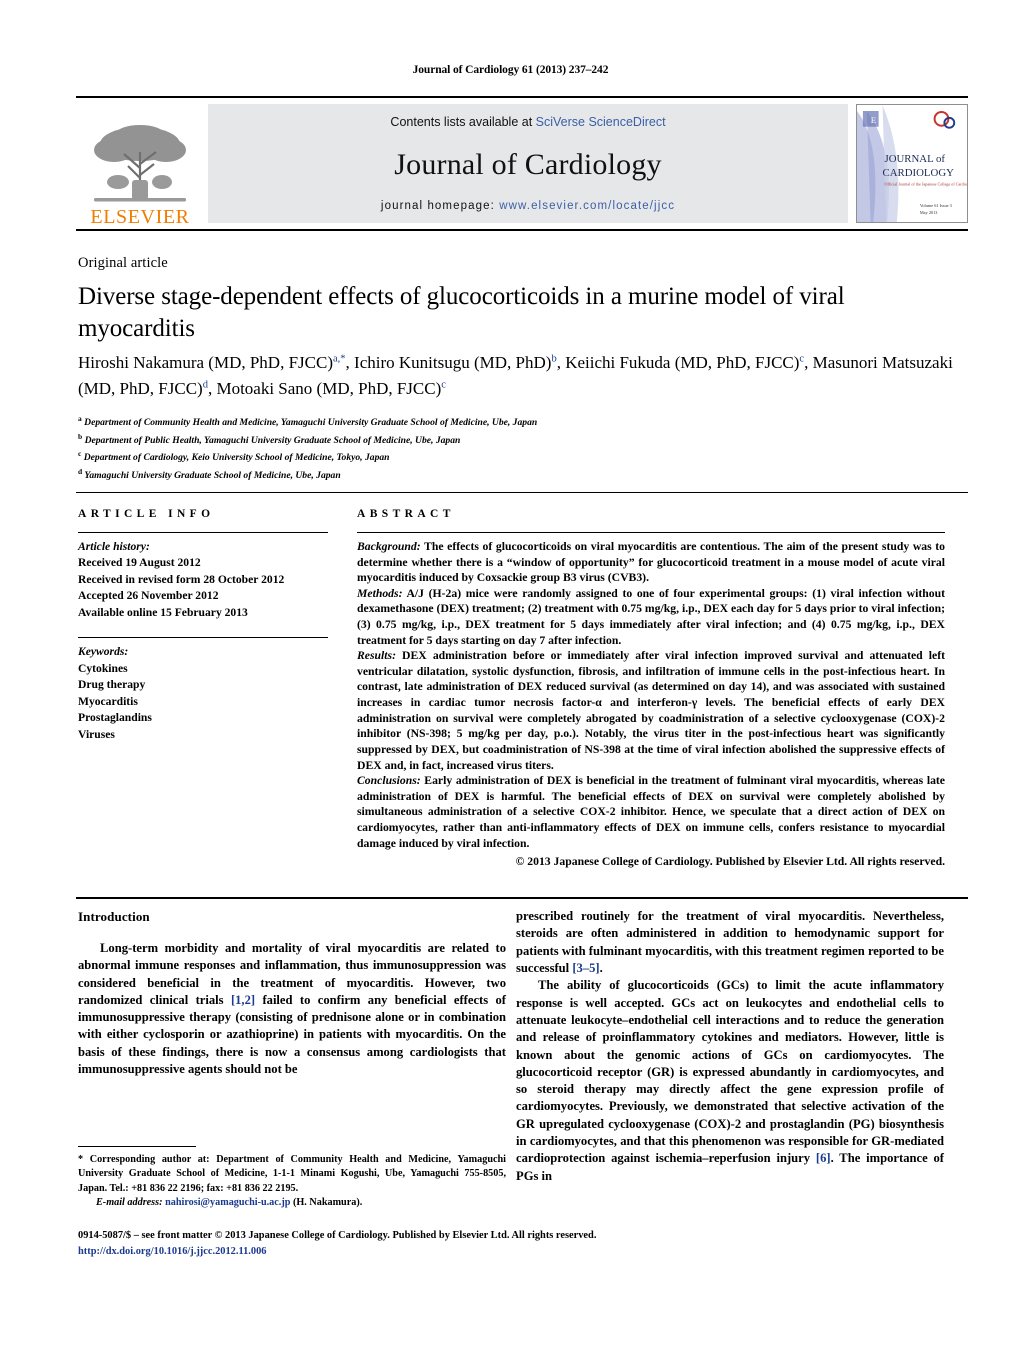 This screenshot has width=1021, height=1351. Describe the element at coordinates (148, 596) in the screenshot. I see `history-item: Accepted 26 November 2012` at that location.